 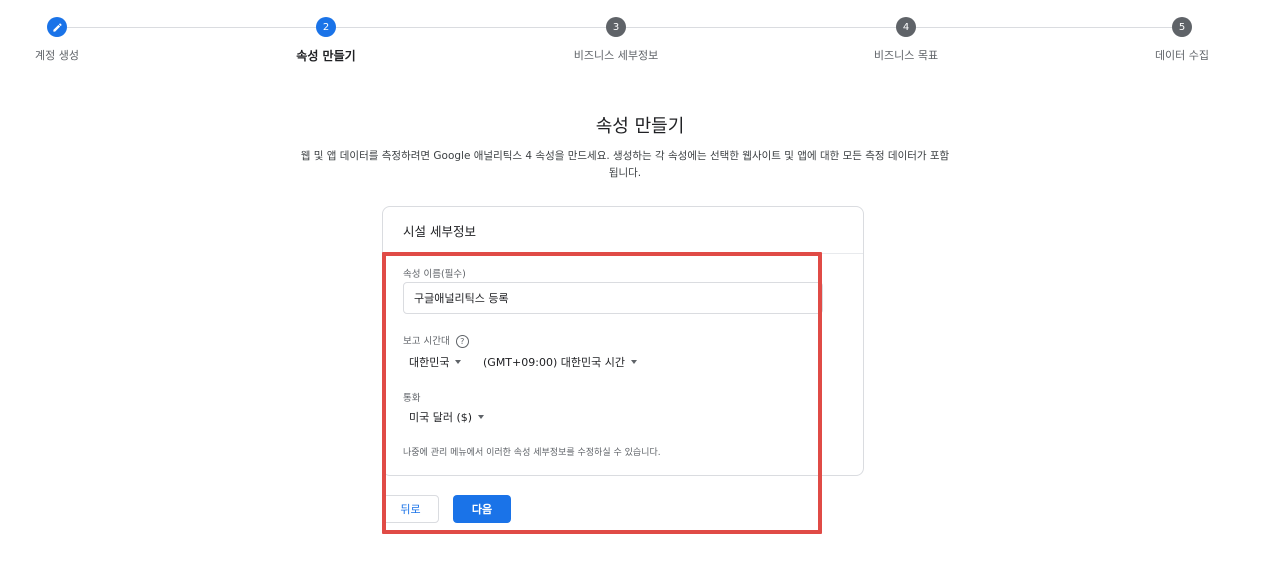 I want to click on step-5-circle: 5, so click(x=1182, y=27).